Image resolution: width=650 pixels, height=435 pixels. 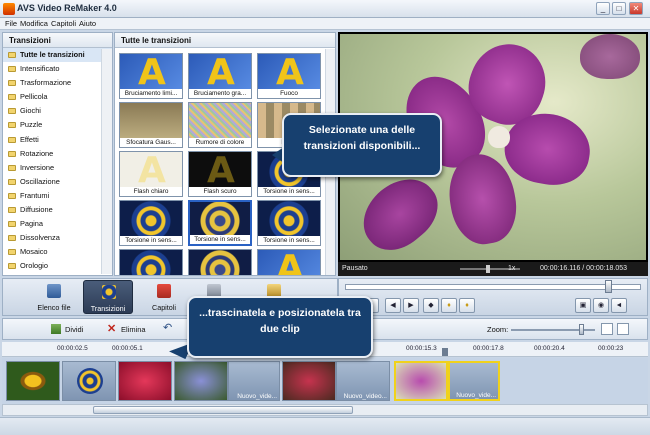 I want to click on next-frame-button: ▶, so click(x=411, y=305).